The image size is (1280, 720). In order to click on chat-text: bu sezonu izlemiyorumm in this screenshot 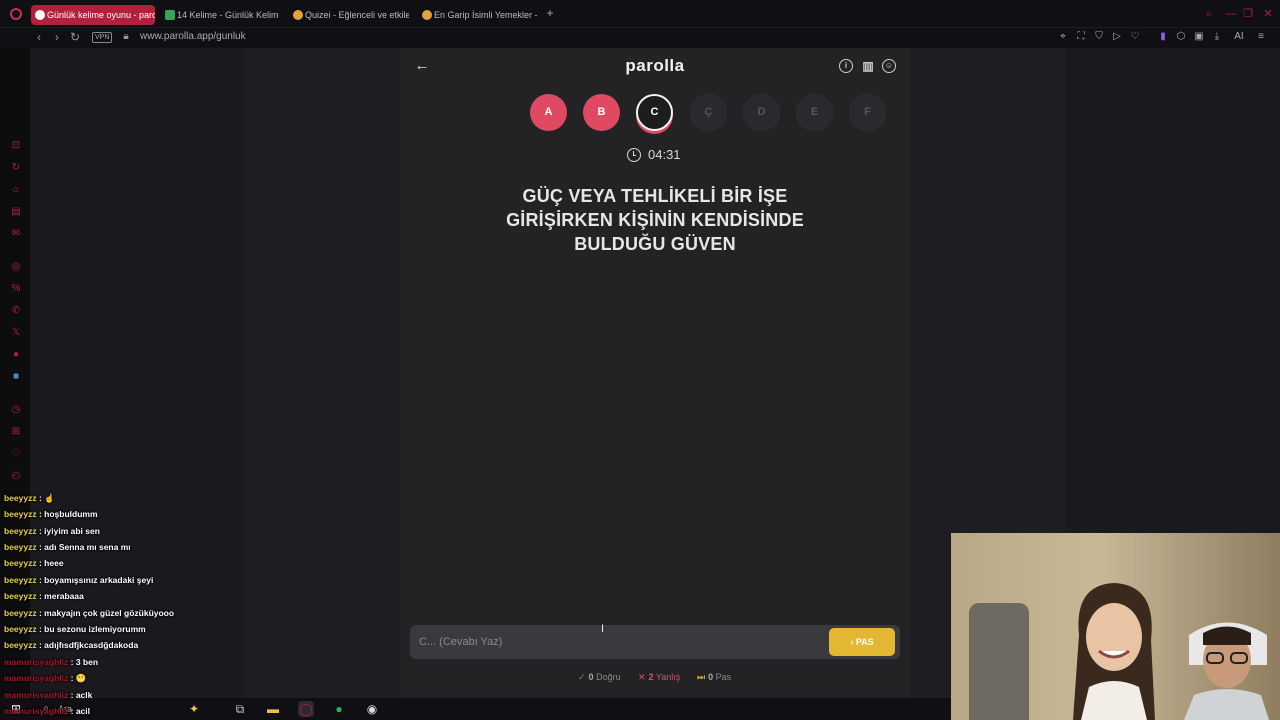, I will do `click(95, 629)`.